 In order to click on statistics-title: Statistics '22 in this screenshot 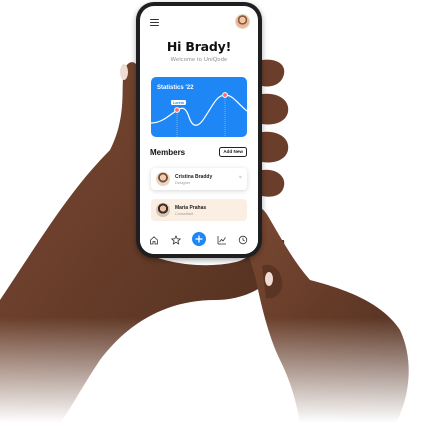, I will do `click(175, 88)`.